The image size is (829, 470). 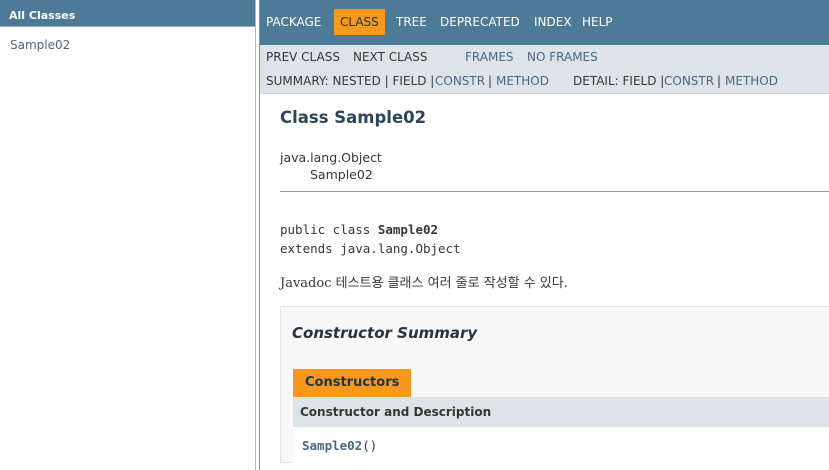 I want to click on divider, so click(x=554, y=191).